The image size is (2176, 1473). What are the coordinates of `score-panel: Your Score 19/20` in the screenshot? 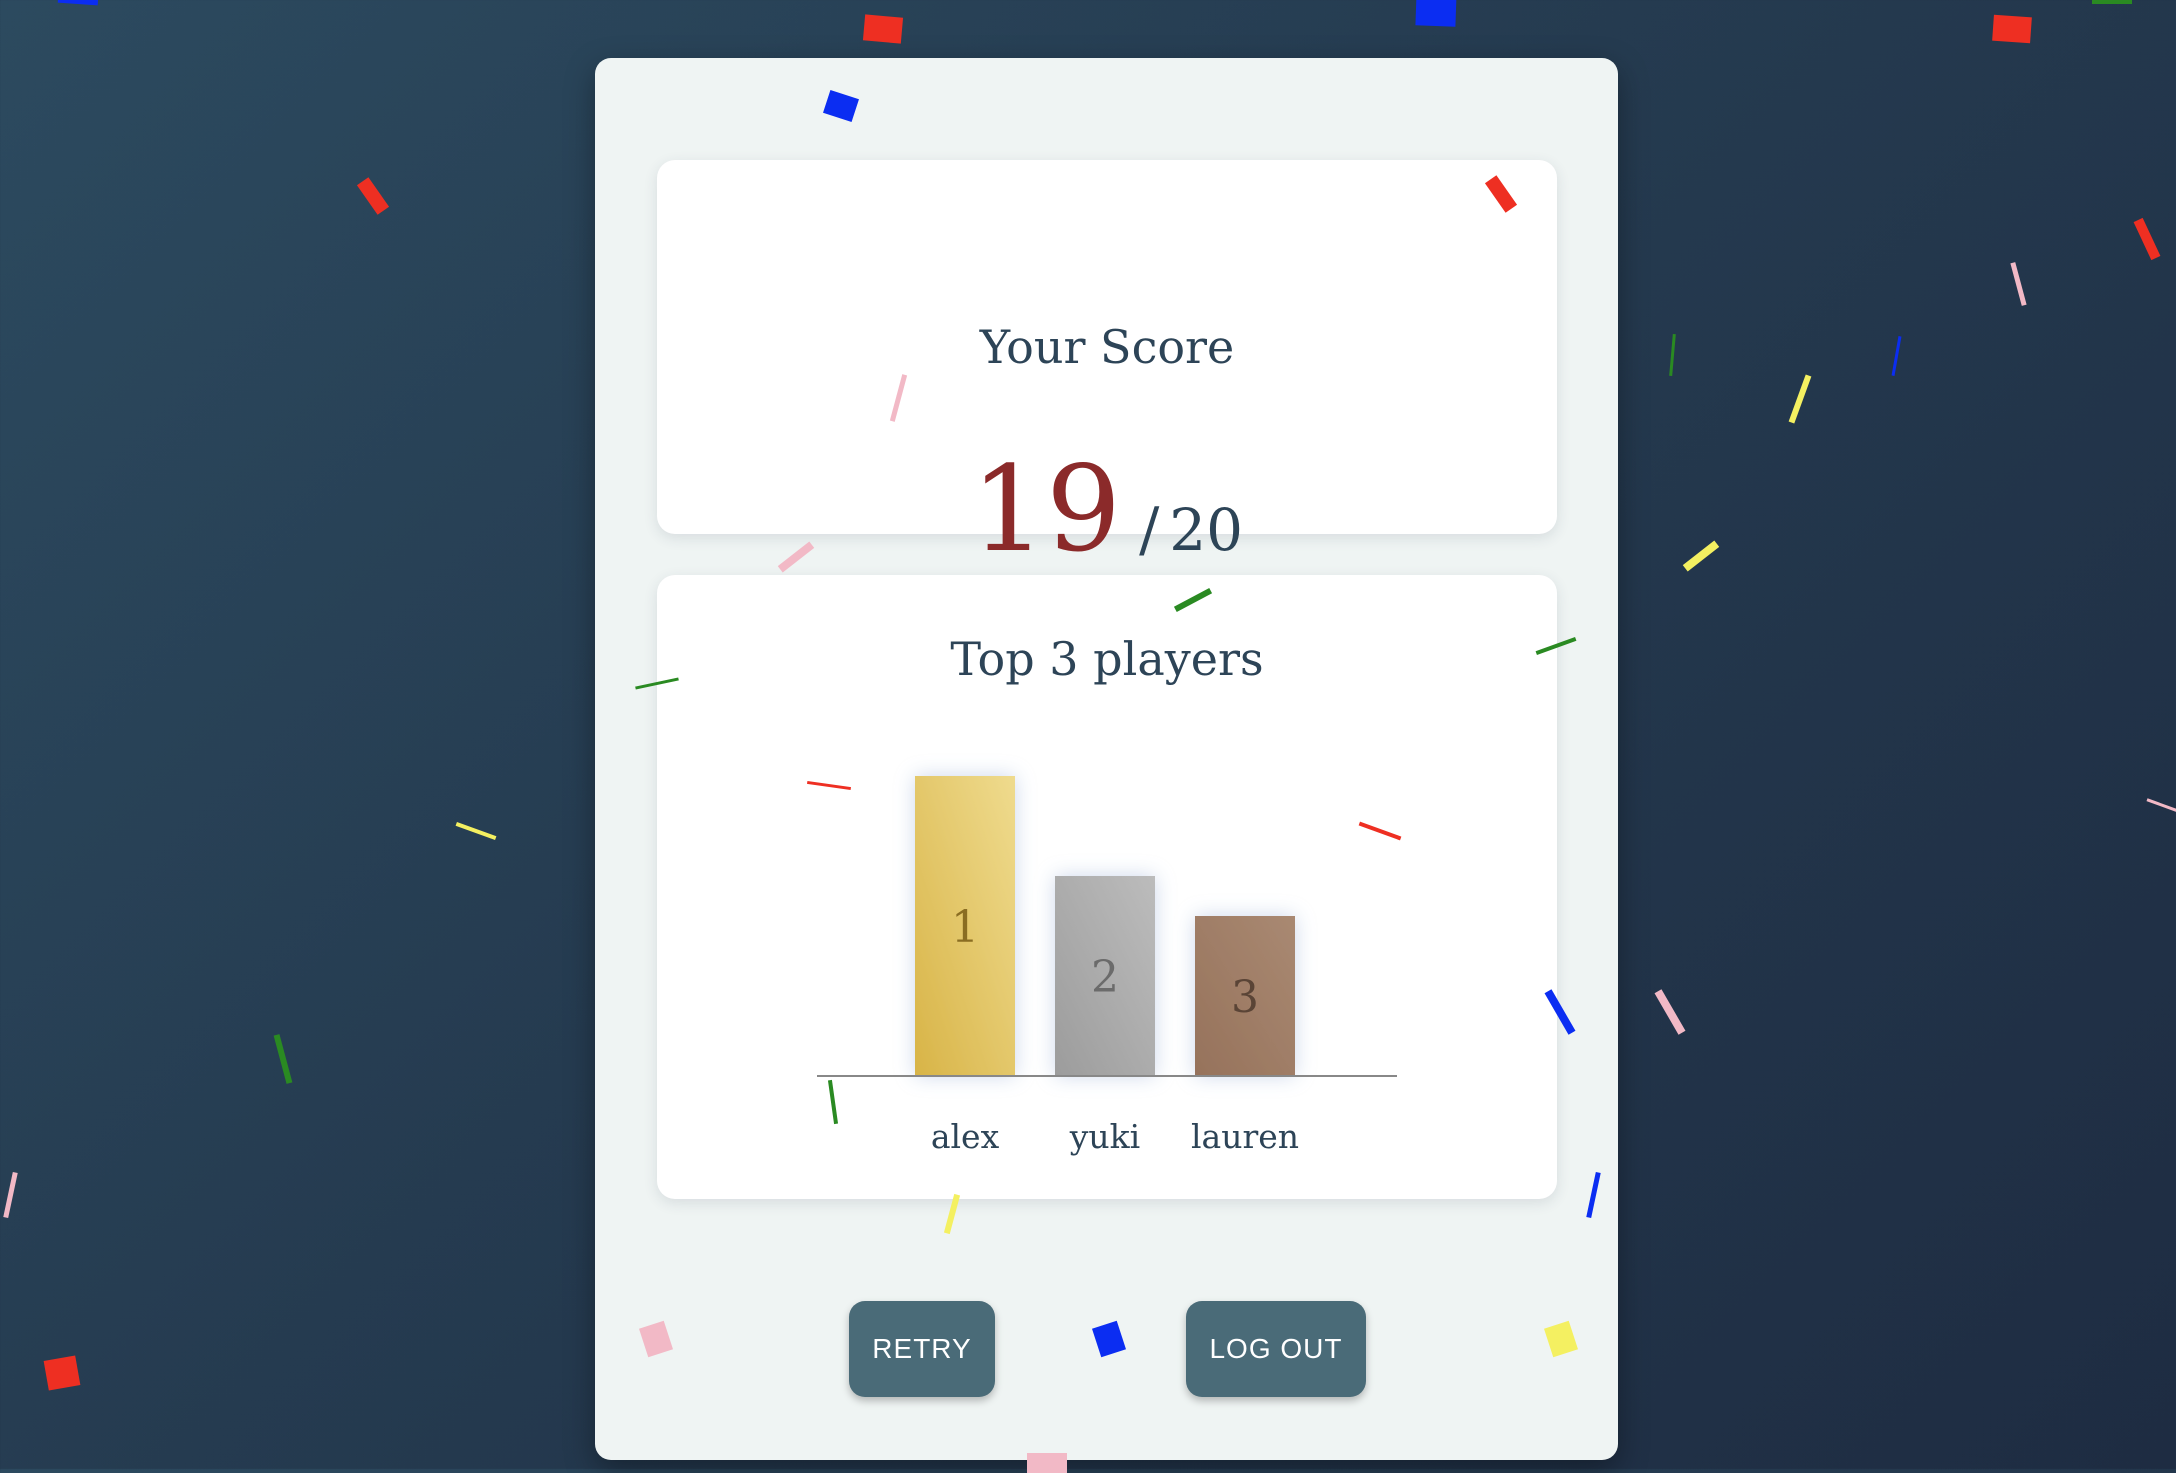 It's located at (1107, 369).